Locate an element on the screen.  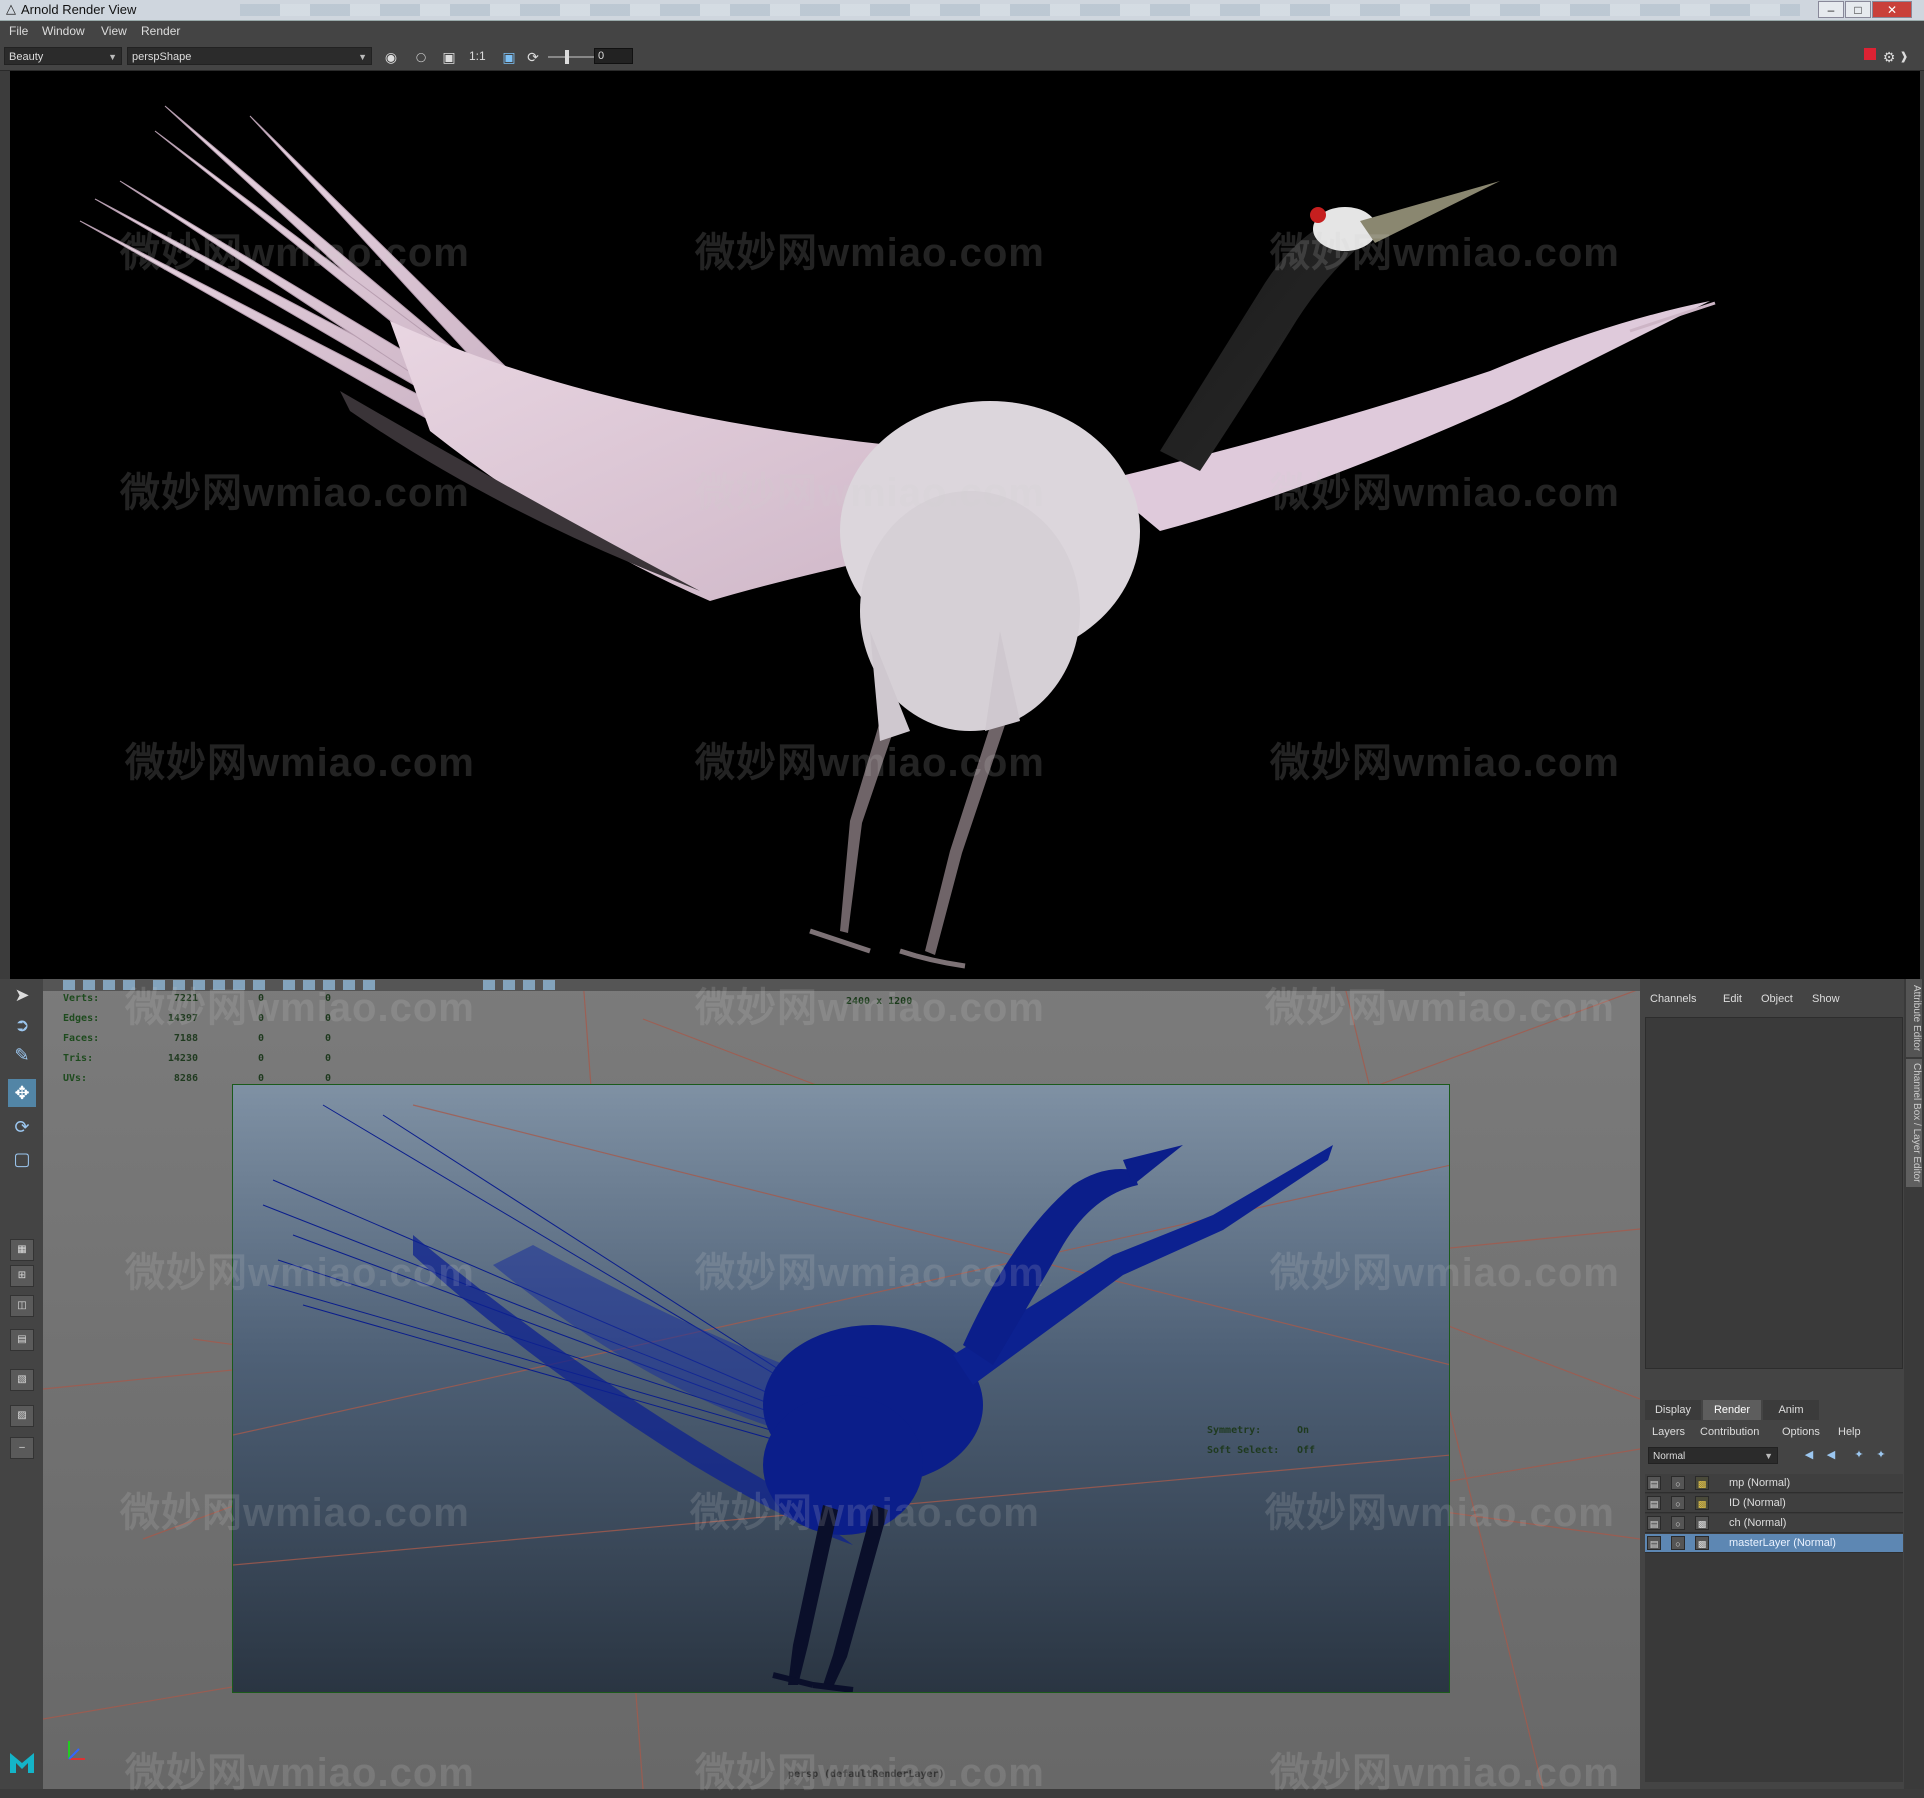
camera-icon is located at coordinates (69, 985).